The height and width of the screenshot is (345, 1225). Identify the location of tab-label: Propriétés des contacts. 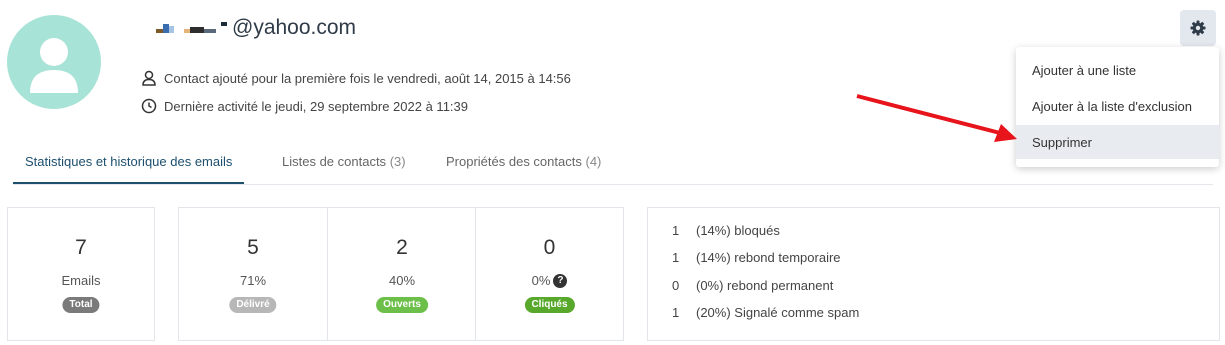
(514, 161).